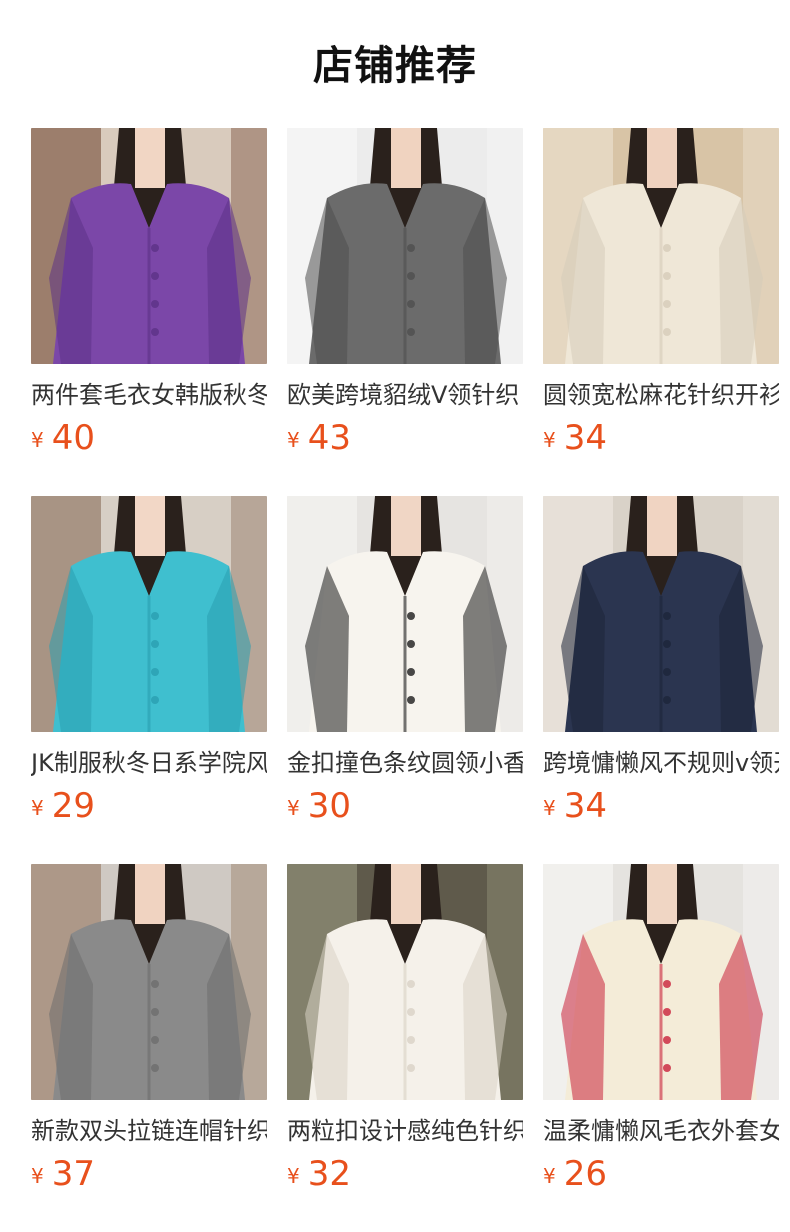 The height and width of the screenshot is (1232, 790). I want to click on product-card: 欧美跨境貂绒V领针织 ¥43, so click(405, 312).